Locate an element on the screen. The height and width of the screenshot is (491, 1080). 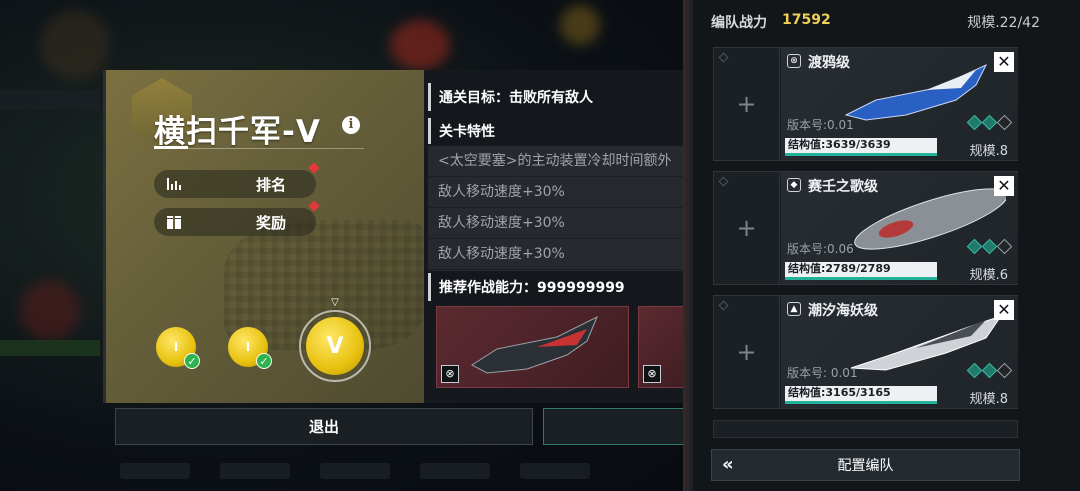
back-icon: « is located at coordinates (728, 464).